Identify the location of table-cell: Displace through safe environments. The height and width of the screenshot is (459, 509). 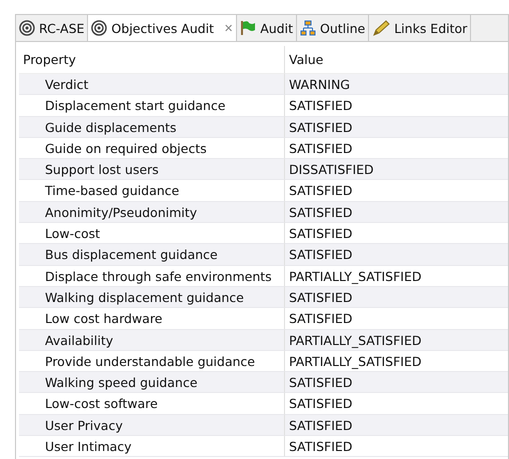
(152, 276).